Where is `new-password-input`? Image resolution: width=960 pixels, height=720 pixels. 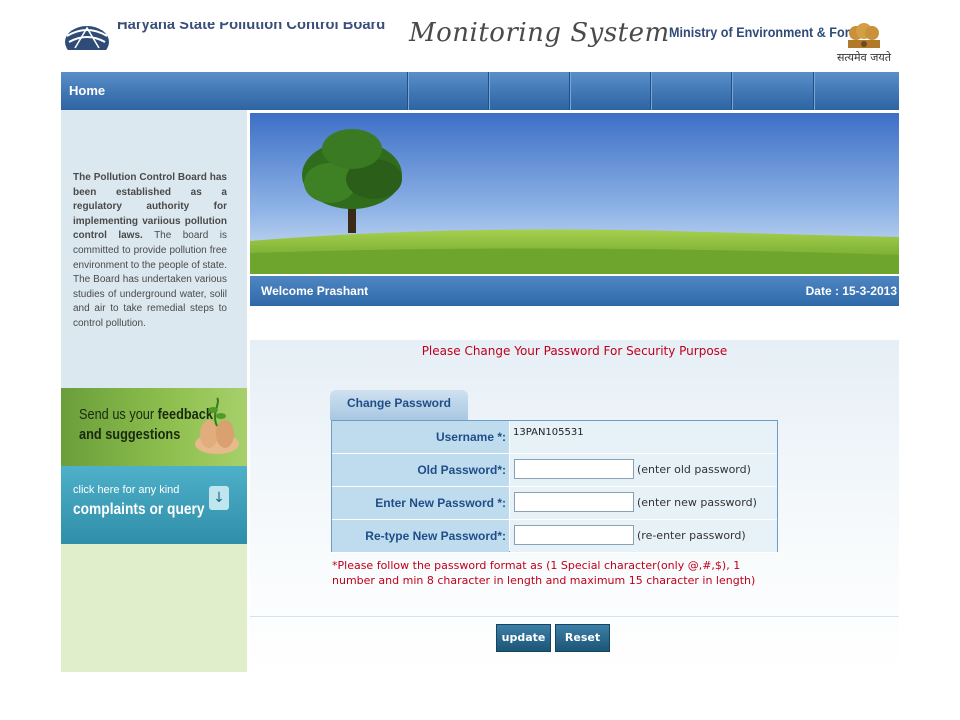 new-password-input is located at coordinates (574, 502).